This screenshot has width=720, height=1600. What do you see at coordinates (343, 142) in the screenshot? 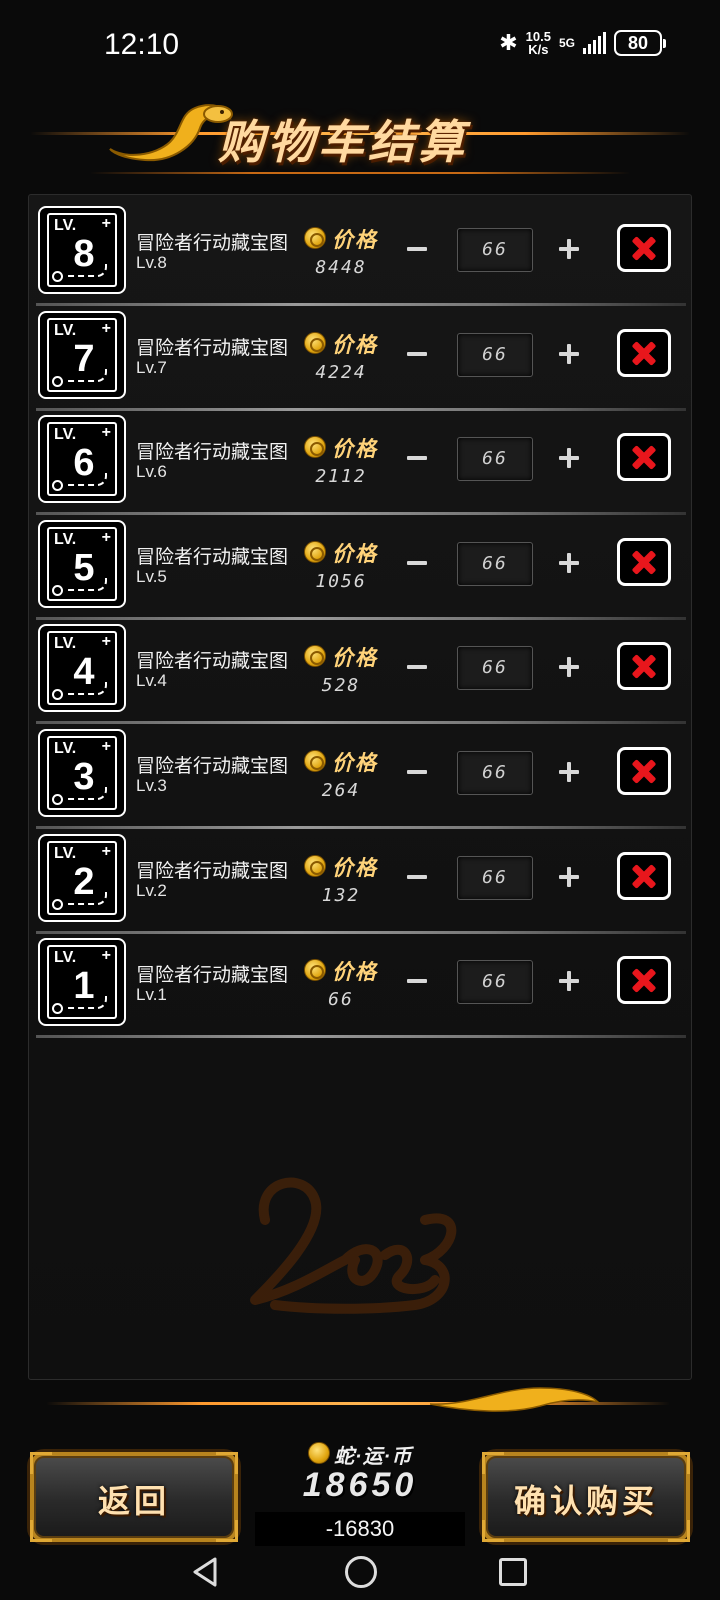
I see `page-title: 购物车结算` at bounding box center [343, 142].